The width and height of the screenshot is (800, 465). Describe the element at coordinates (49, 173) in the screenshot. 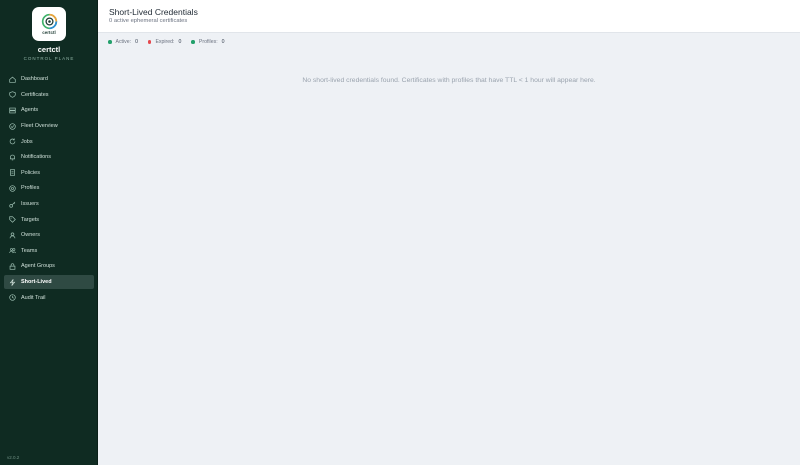

I see `sidebar-item-policies: Policies` at that location.